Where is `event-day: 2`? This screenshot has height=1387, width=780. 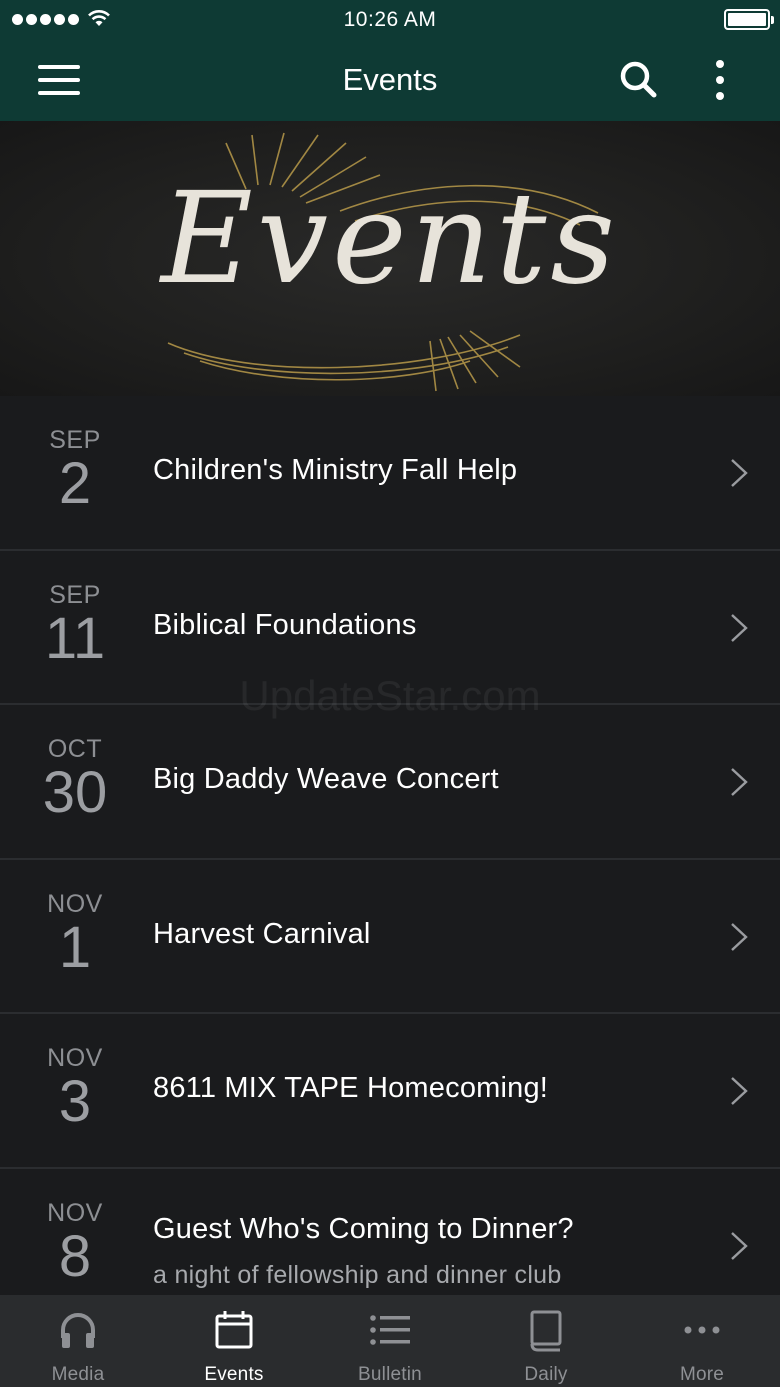 event-day: 2 is located at coordinates (75, 483).